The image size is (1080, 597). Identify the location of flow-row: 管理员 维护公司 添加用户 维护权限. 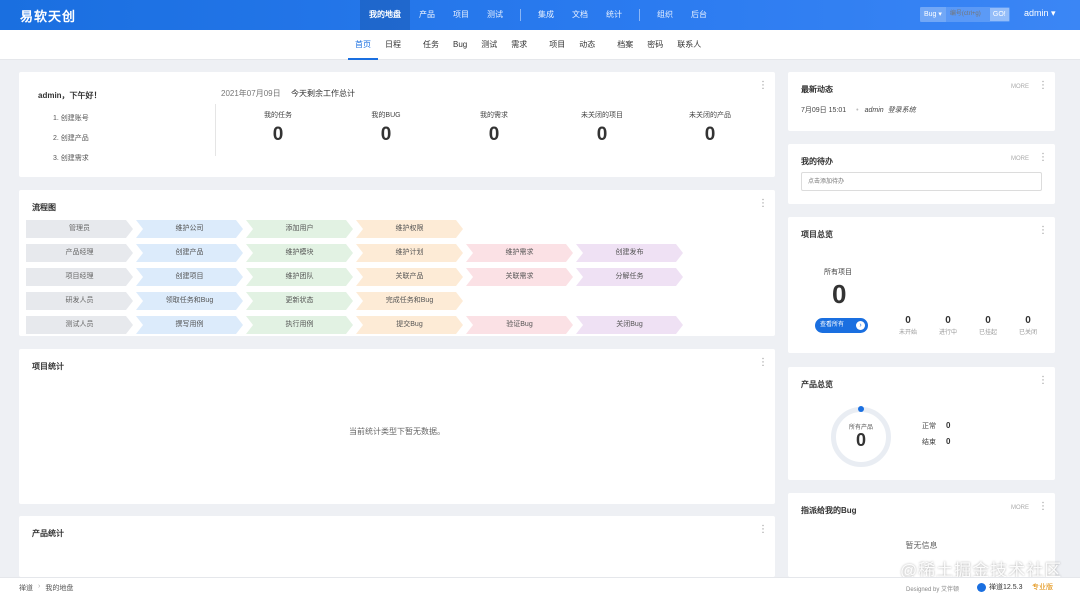
(356, 229).